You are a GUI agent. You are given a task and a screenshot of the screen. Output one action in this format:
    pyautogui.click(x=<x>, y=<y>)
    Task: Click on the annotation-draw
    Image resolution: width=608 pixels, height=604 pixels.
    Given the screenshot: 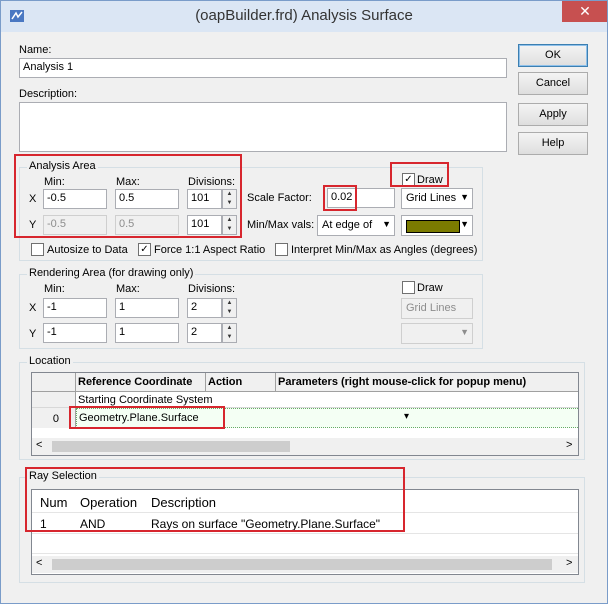 What is the action you would take?
    pyautogui.click(x=419, y=174)
    